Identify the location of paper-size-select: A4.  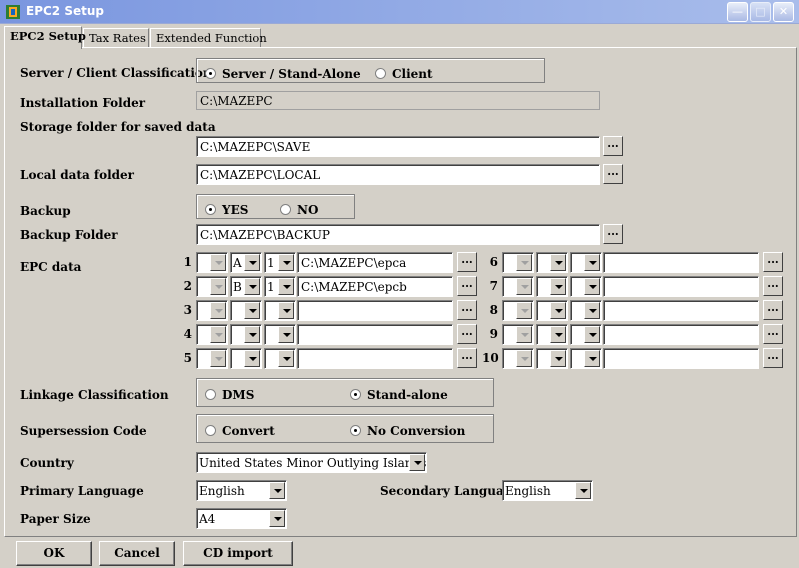
(241, 518).